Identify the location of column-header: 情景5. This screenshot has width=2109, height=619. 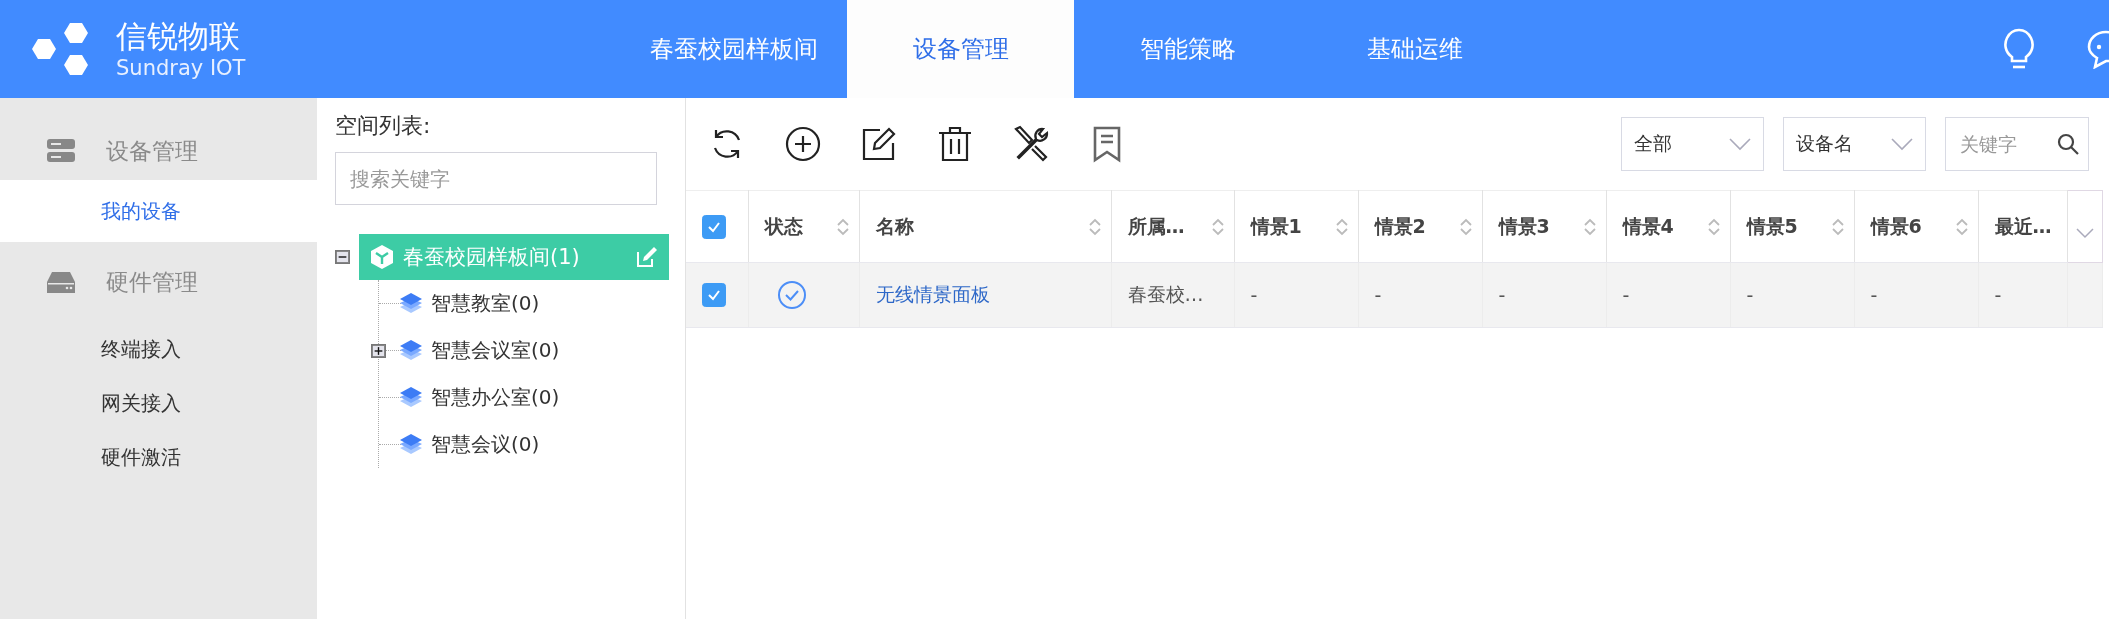
(1792, 226).